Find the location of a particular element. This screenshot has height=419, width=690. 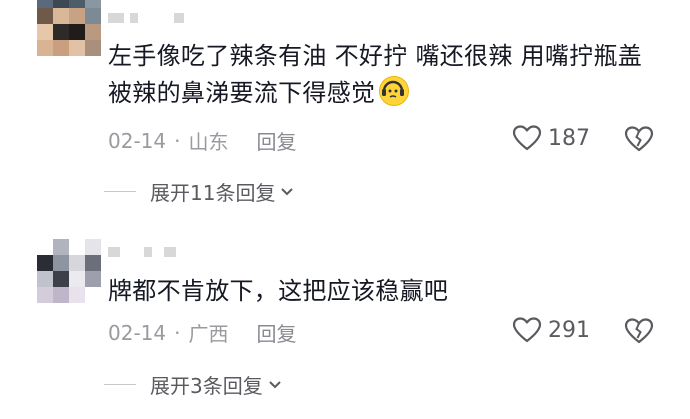

like-count: 291 is located at coordinates (569, 330).